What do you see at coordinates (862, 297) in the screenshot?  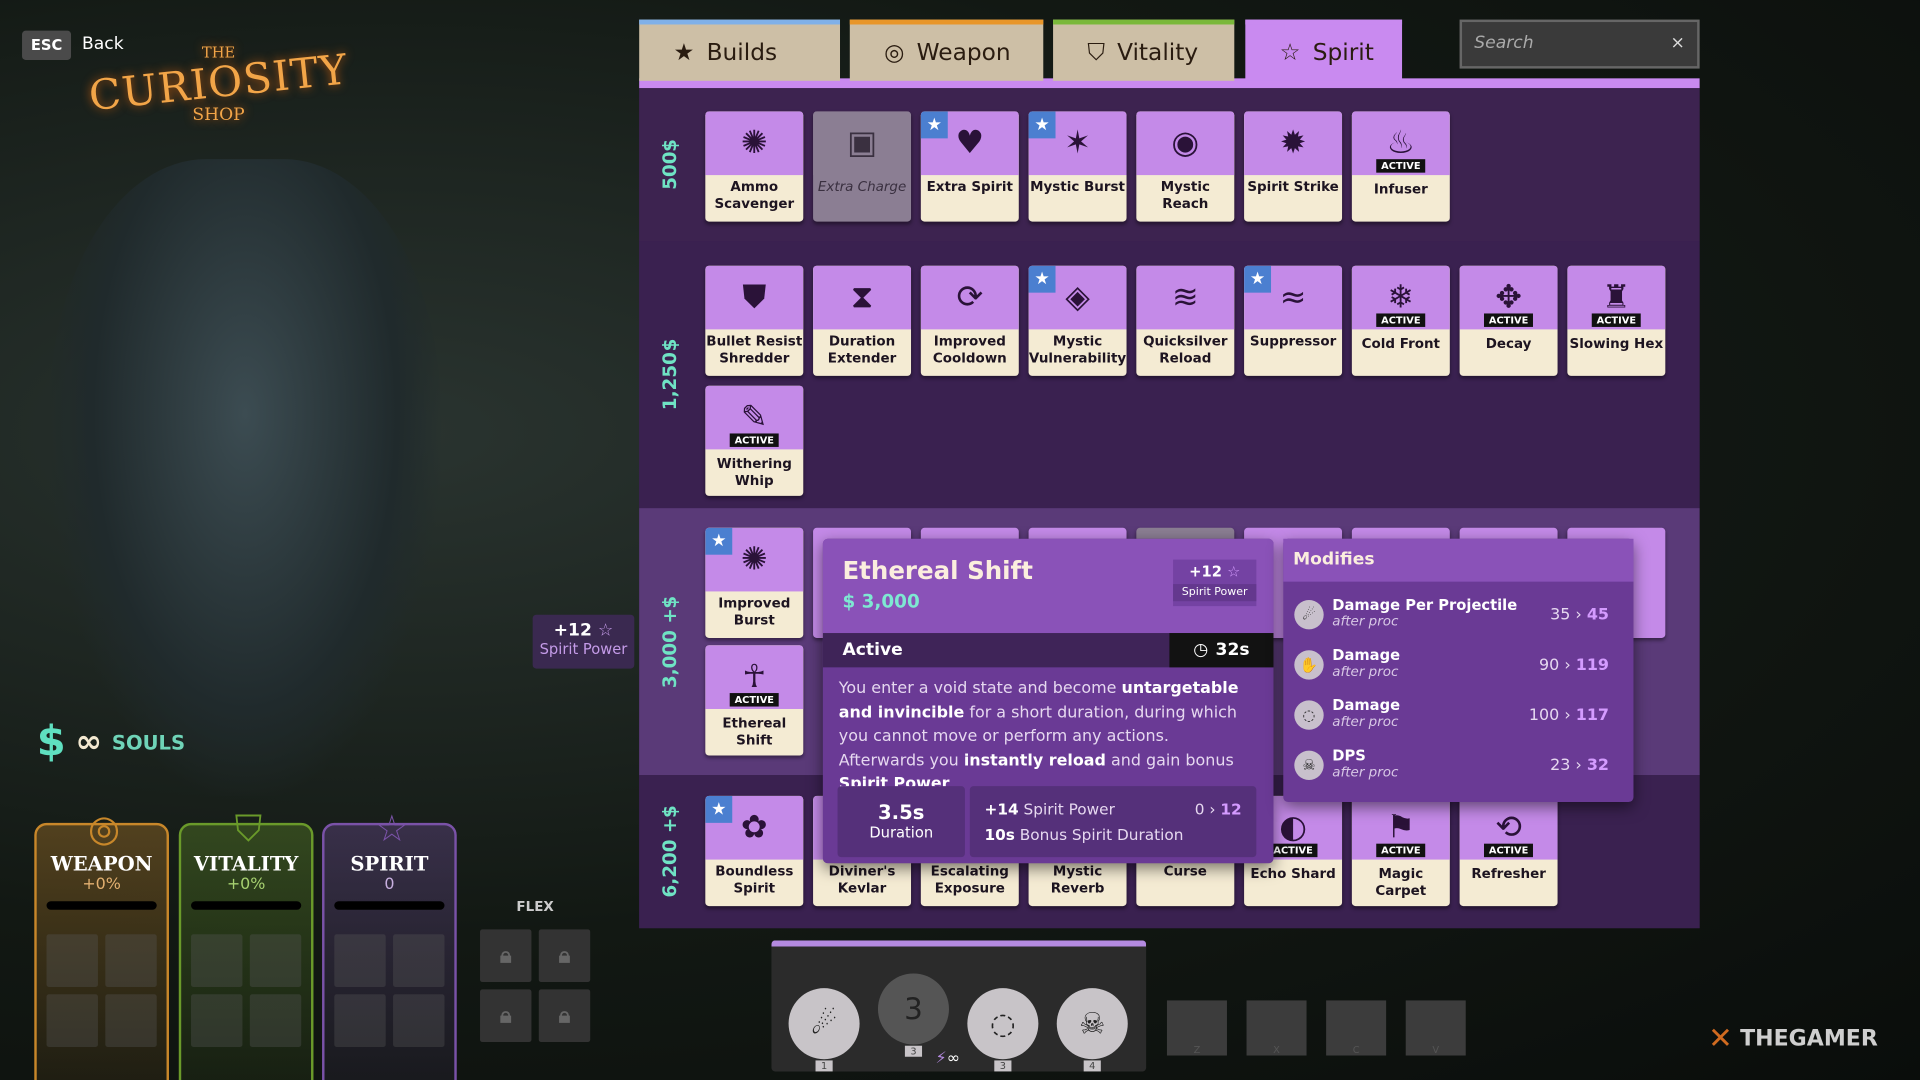 I see `duration-extender-icon: ⧗` at bounding box center [862, 297].